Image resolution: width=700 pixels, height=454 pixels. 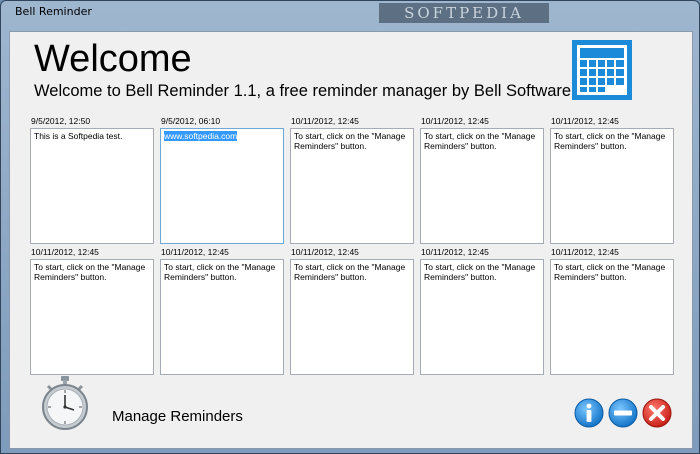 What do you see at coordinates (92, 186) in the screenshot?
I see `note-text: This is a Softpedia test.` at bounding box center [92, 186].